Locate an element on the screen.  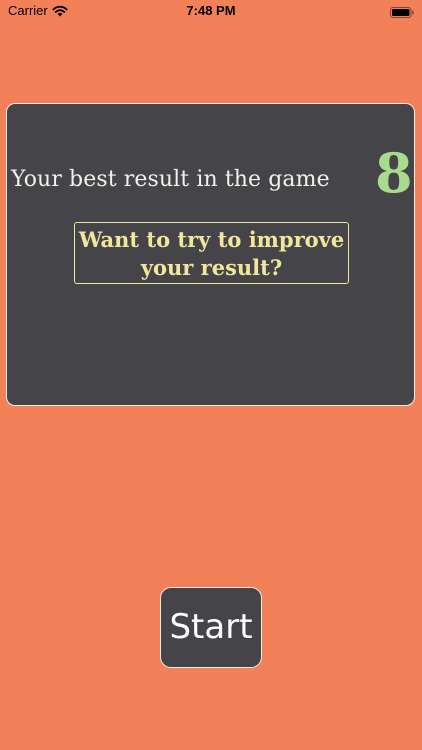
battery-full-icon is located at coordinates (402, 11).